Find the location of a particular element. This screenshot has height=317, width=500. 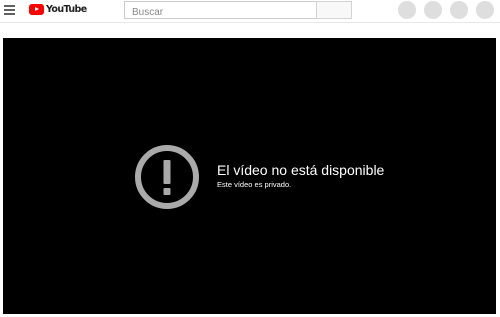

alert-circle-icon is located at coordinates (167, 177).